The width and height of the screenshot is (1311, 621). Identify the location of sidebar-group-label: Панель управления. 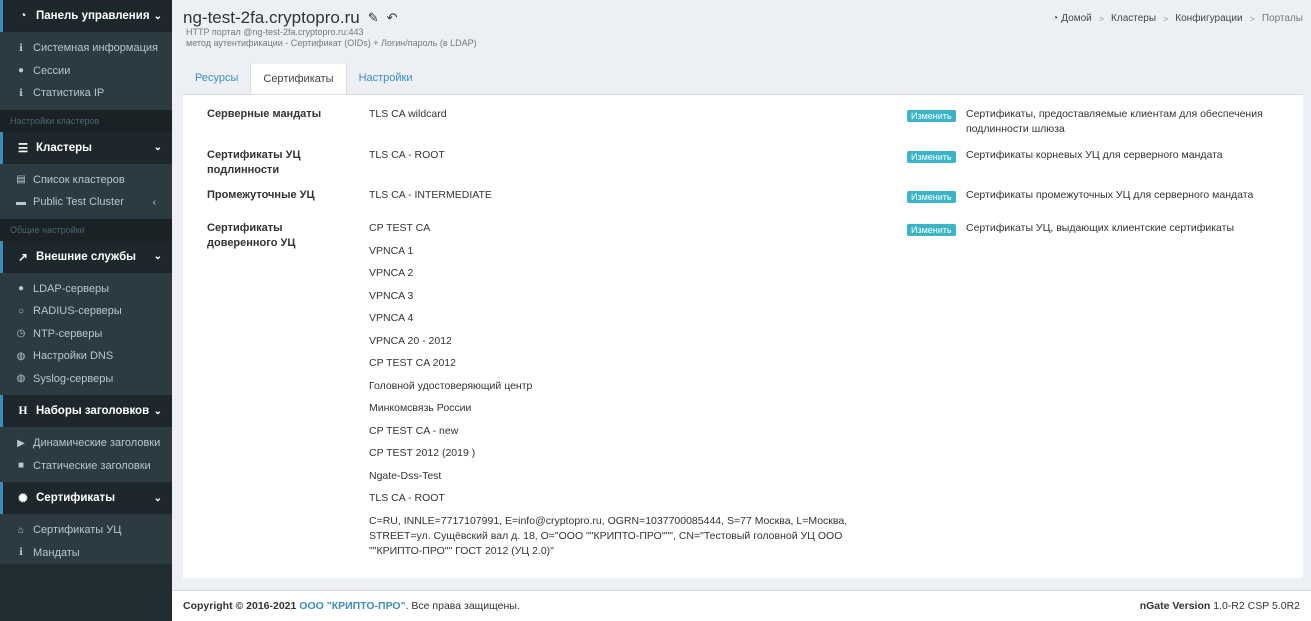
(93, 16).